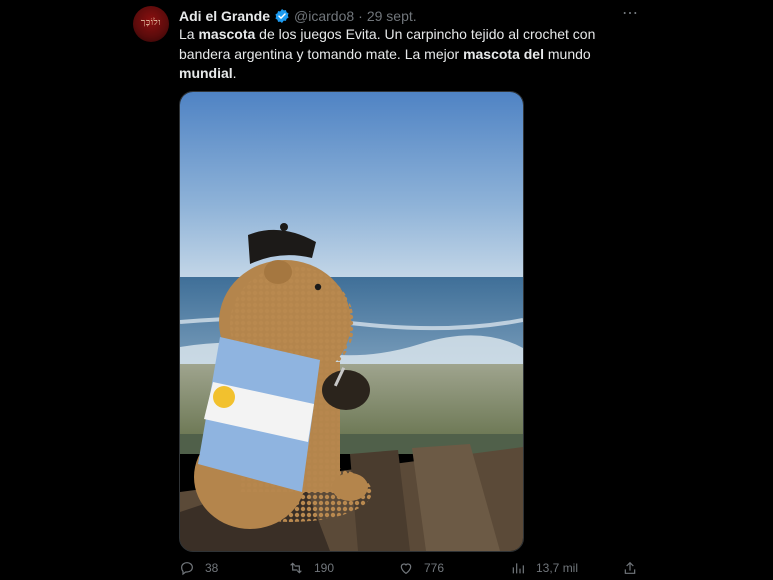 This screenshot has height=580, width=773. What do you see at coordinates (324, 568) in the screenshot?
I see `retweet-count: 190` at bounding box center [324, 568].